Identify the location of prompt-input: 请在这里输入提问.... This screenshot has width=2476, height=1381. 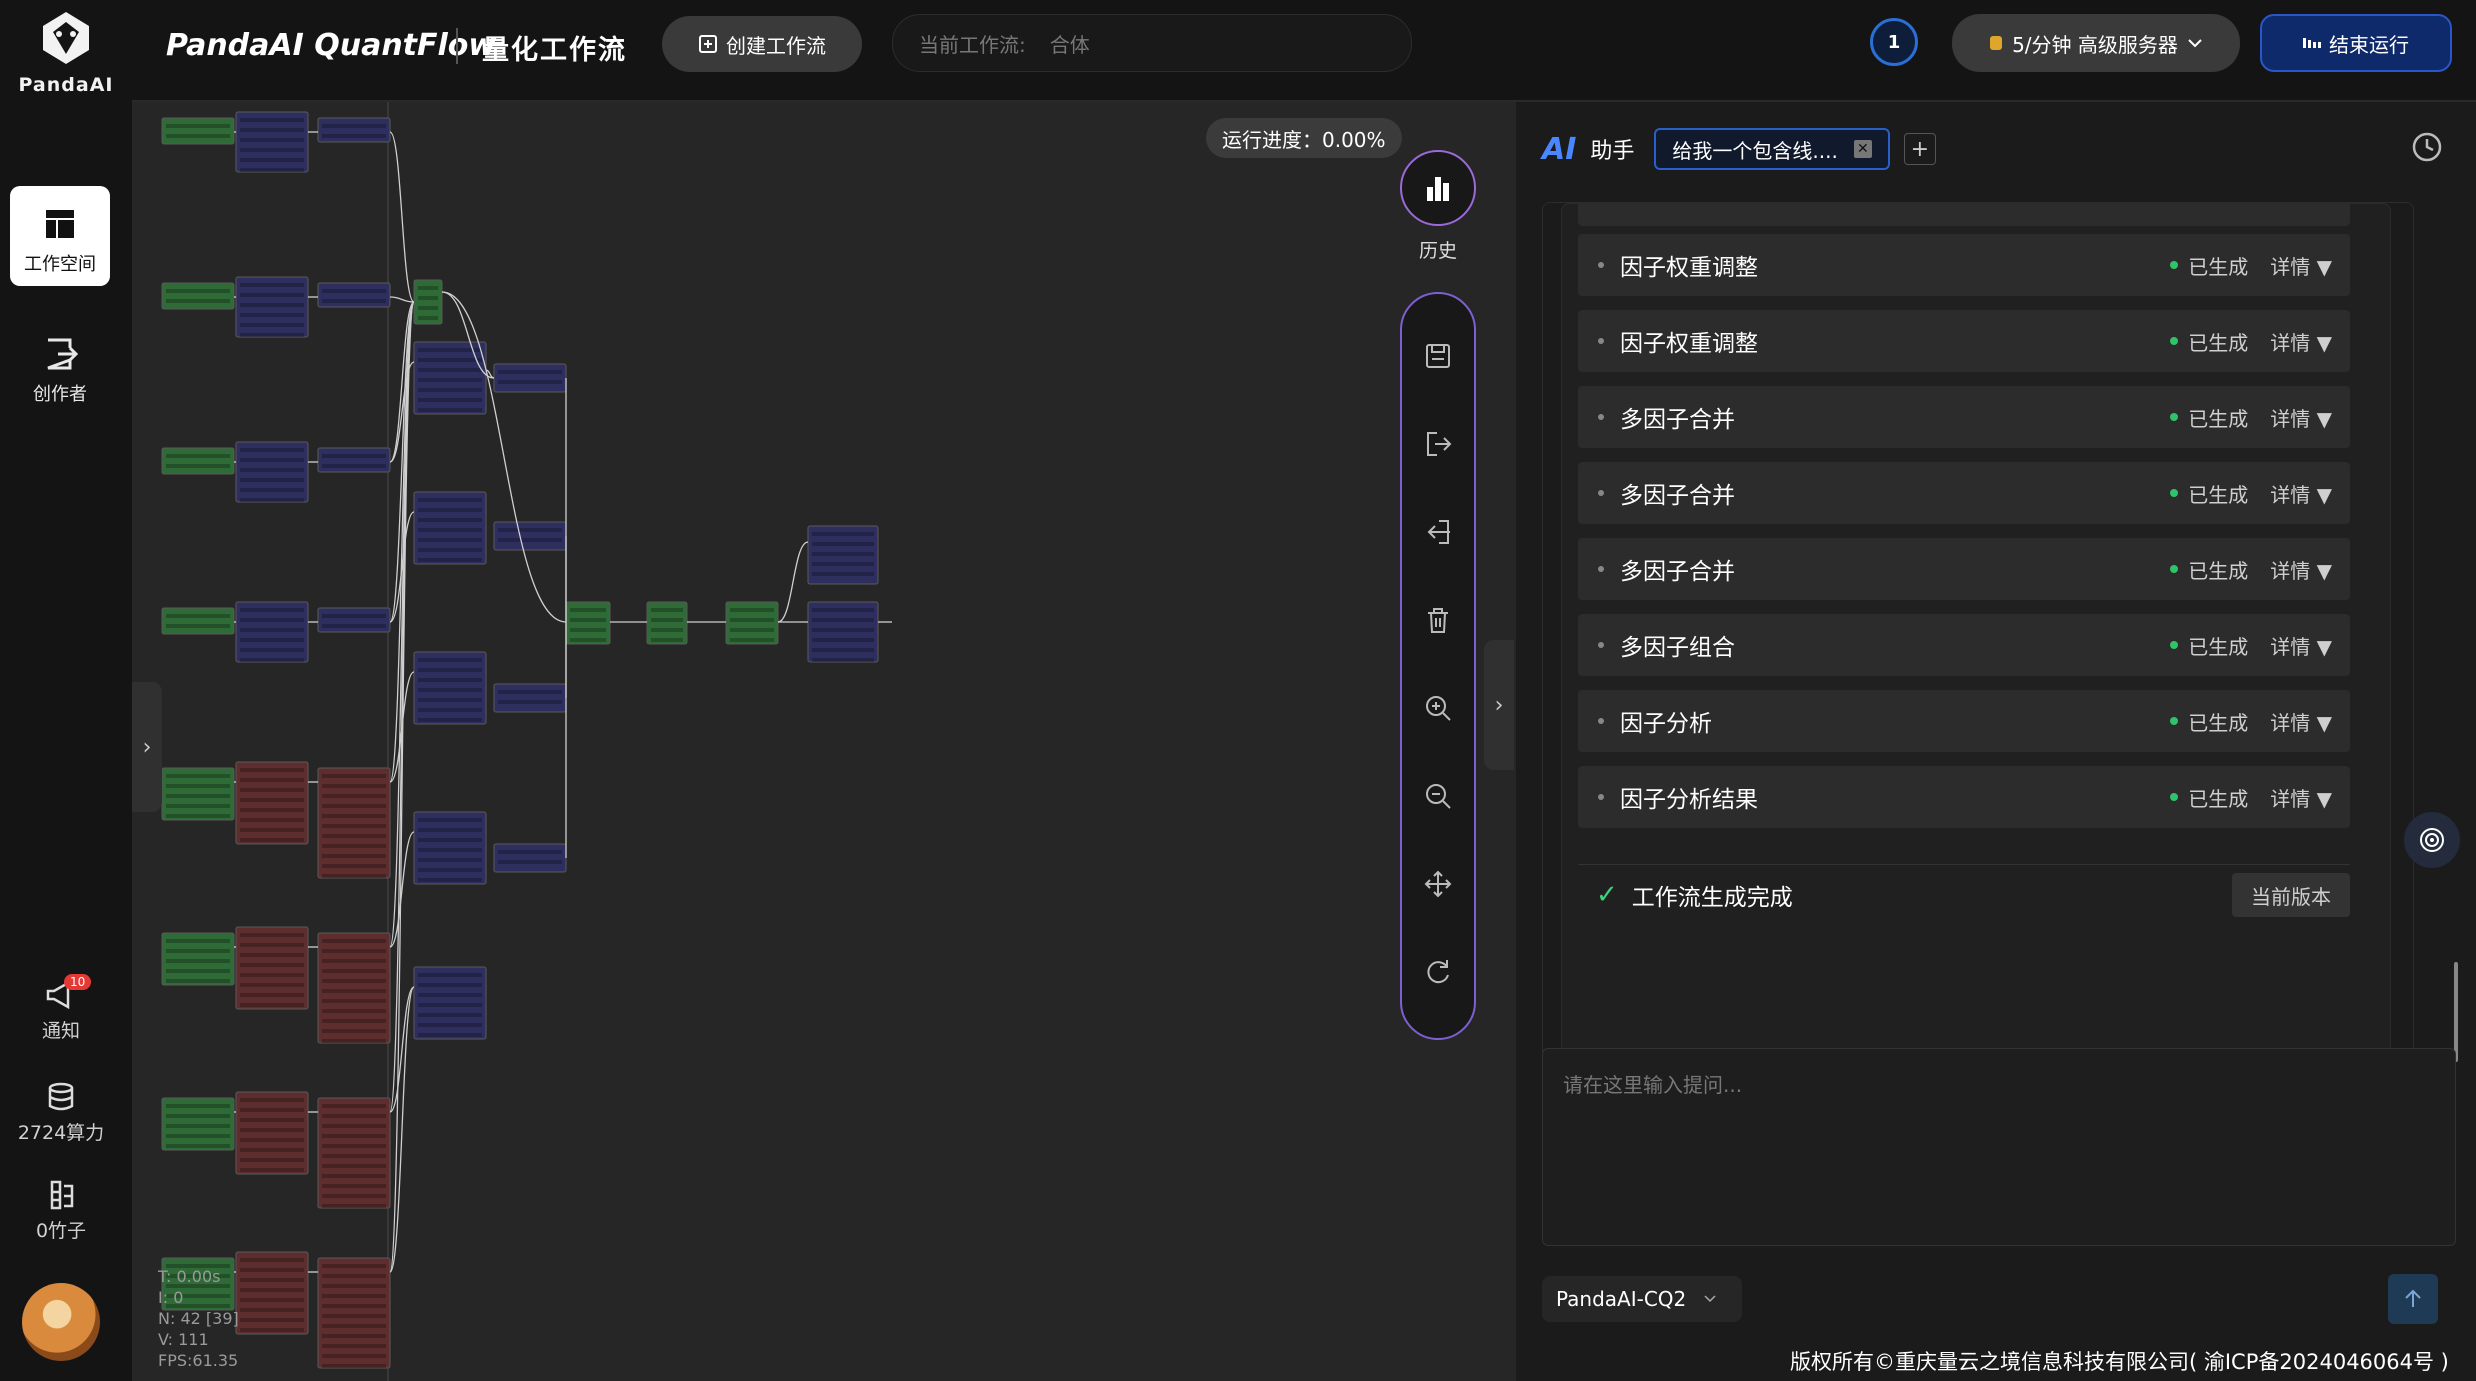
(1999, 1147).